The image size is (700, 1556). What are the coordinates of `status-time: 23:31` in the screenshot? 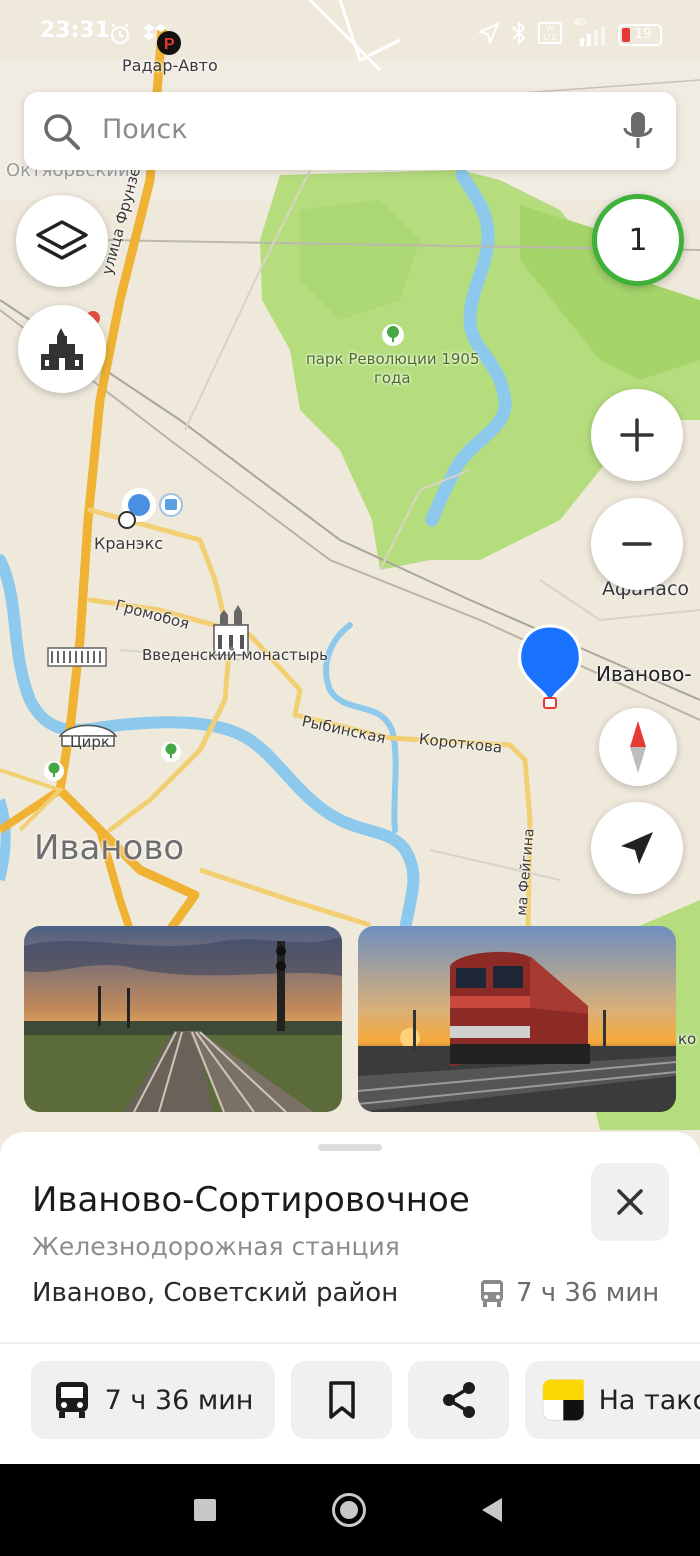 It's located at (75, 30).